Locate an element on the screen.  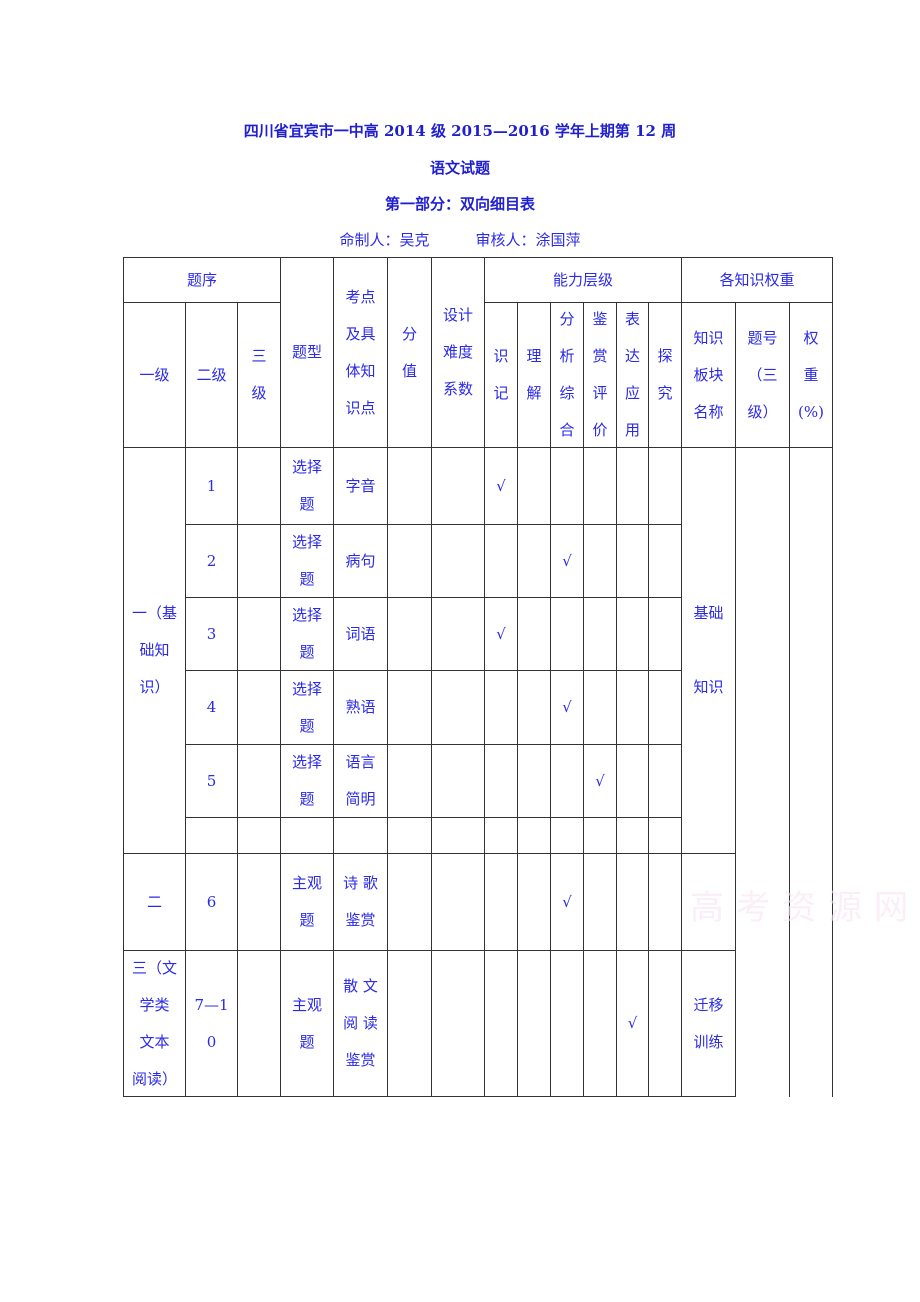
header-ability-col-text: 理 解 is located at coordinates (534, 374).